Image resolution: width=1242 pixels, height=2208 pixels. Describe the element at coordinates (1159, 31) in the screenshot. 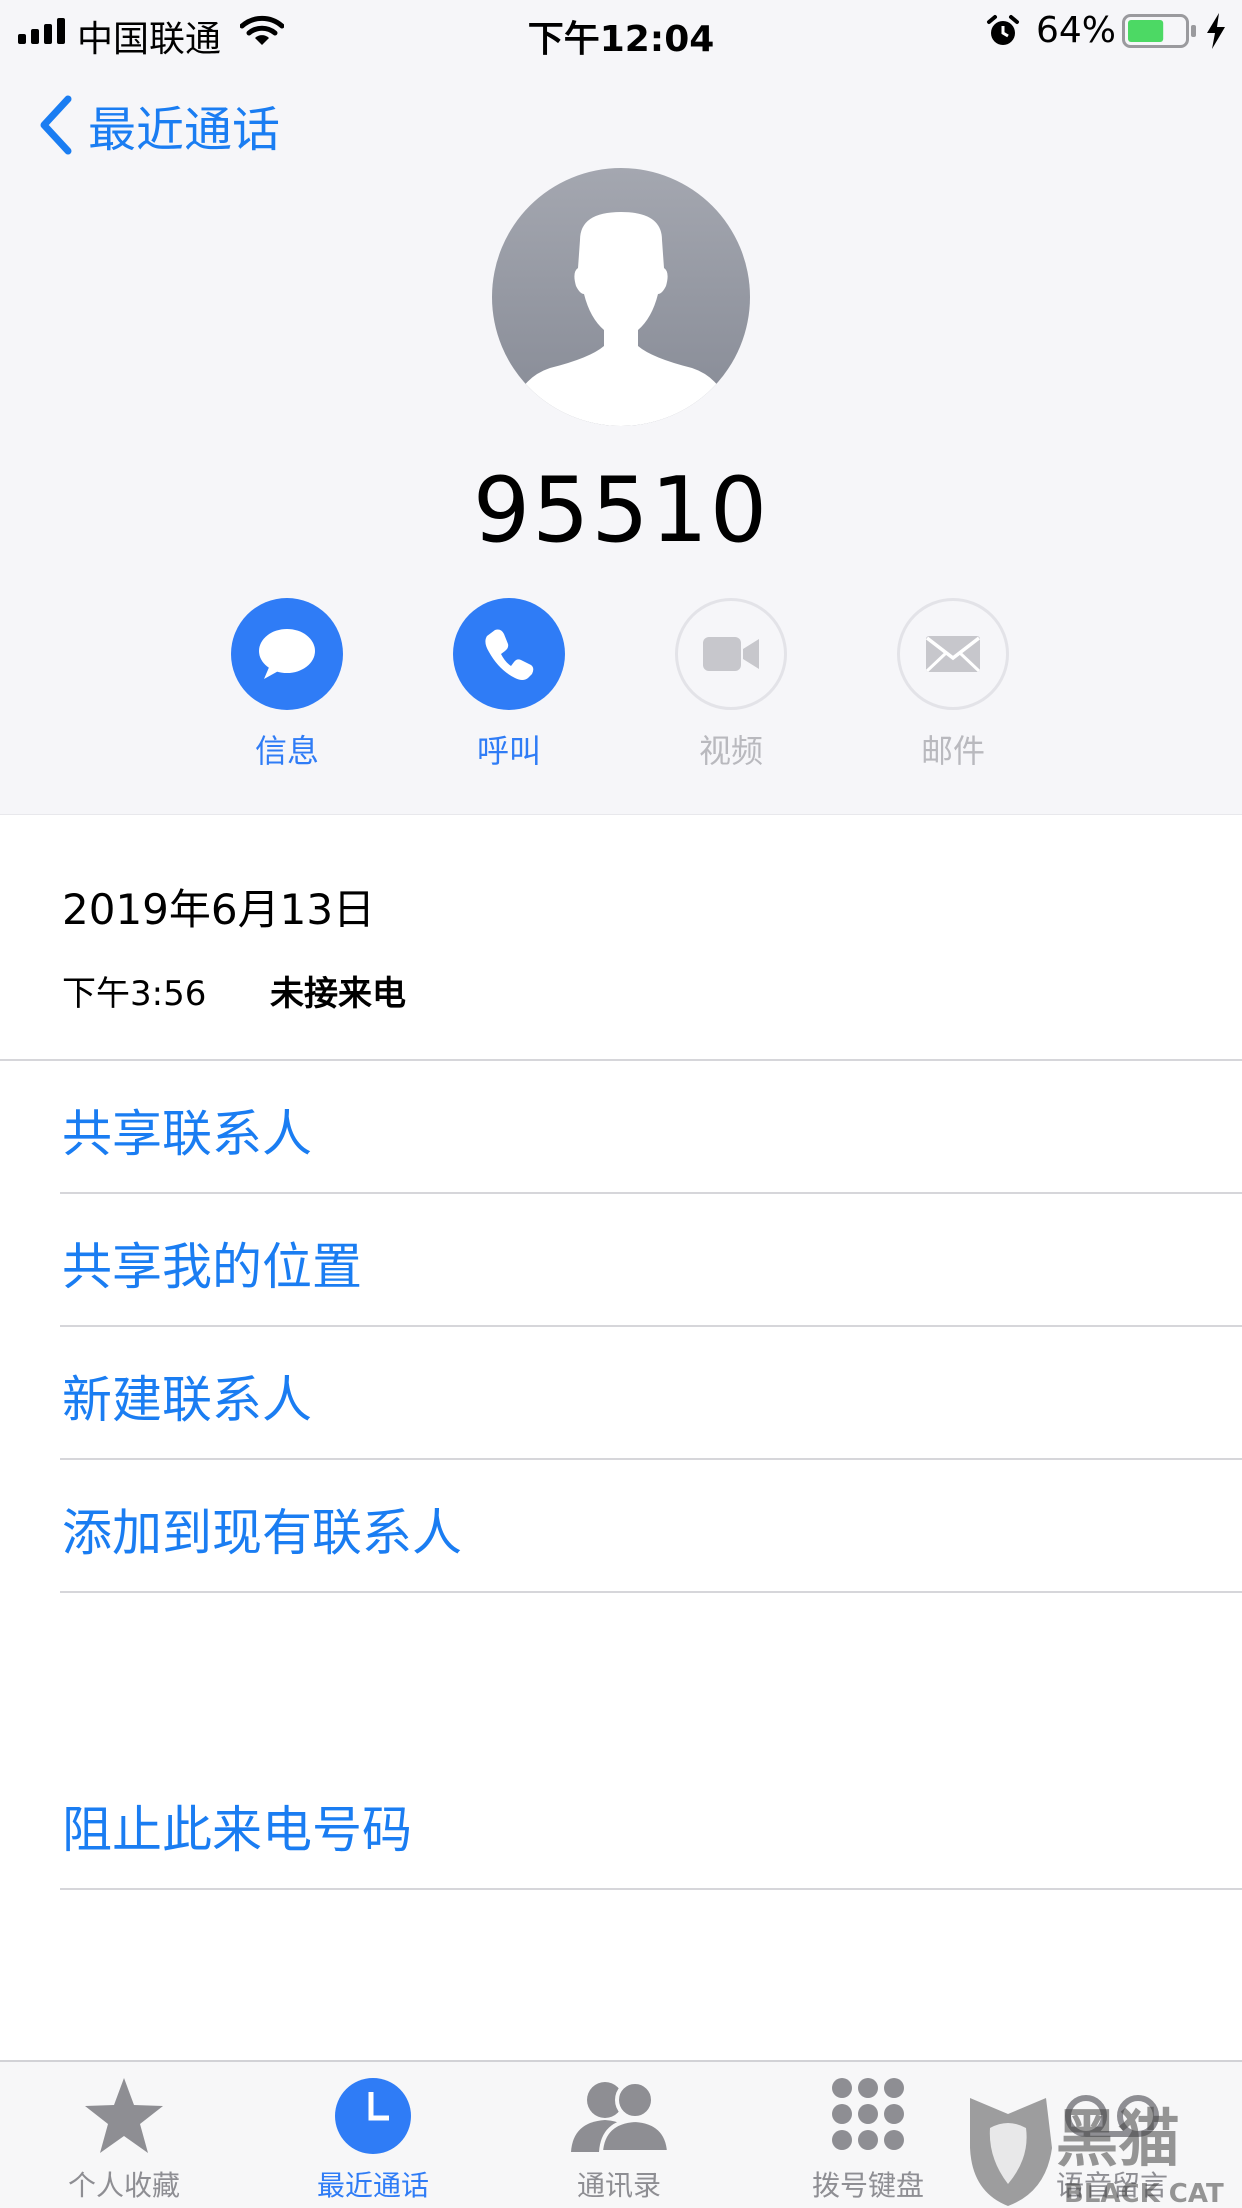

I see `battery-icon` at that location.